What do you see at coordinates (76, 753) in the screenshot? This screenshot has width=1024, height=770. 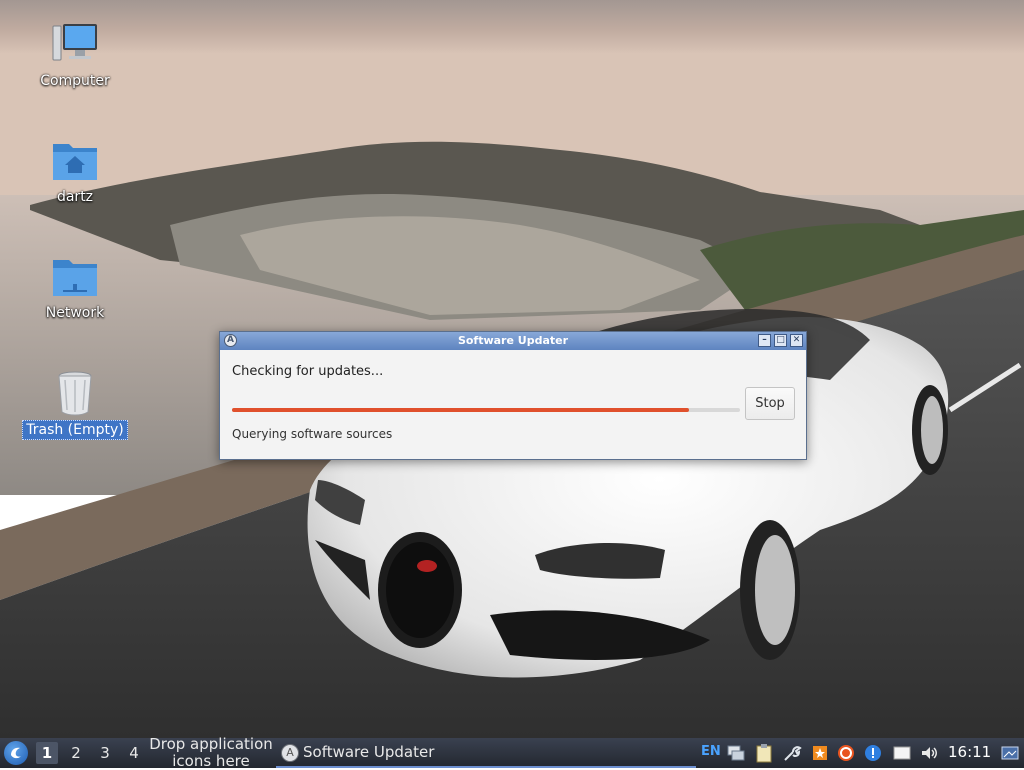 I see `workspace-2: 2` at bounding box center [76, 753].